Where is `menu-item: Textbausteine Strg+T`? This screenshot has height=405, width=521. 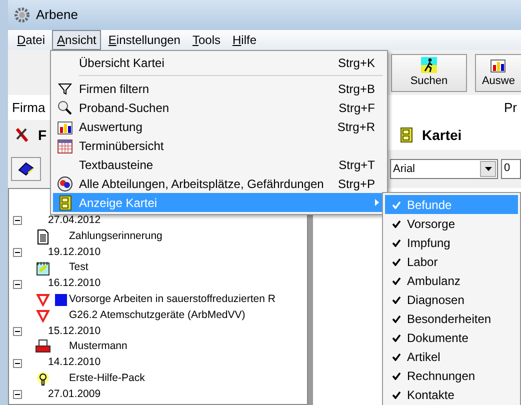
menu-item: Textbausteine Strg+T is located at coordinates (219, 164).